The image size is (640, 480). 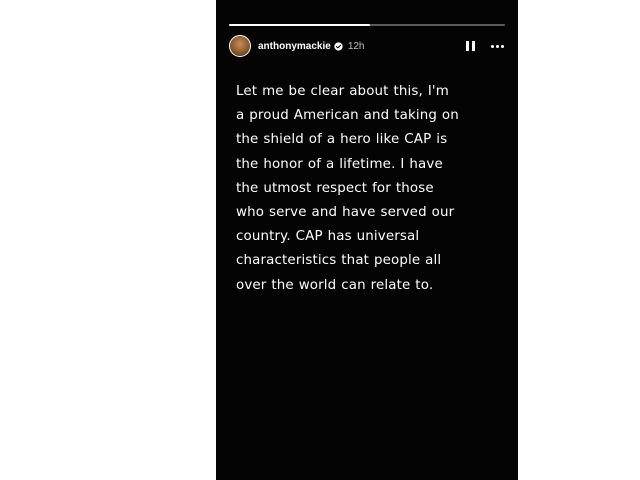 I want to click on story-text-line: country. CAP has universal, so click(x=328, y=237).